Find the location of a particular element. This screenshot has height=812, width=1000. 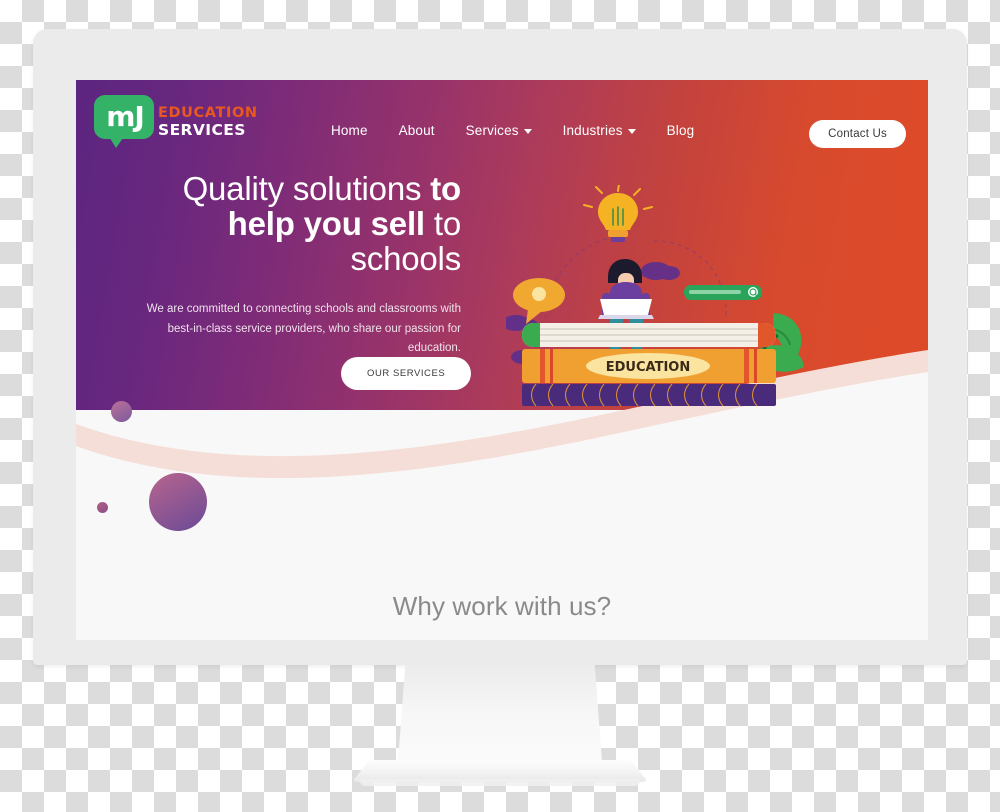

nav-label: Home is located at coordinates (349, 130).